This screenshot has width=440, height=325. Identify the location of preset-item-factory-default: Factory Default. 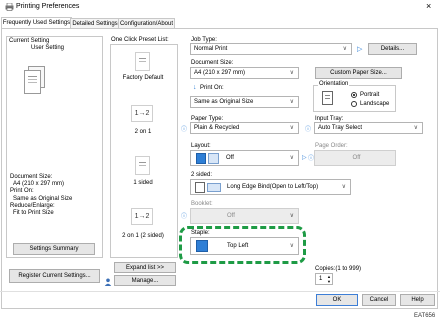
(143, 78).